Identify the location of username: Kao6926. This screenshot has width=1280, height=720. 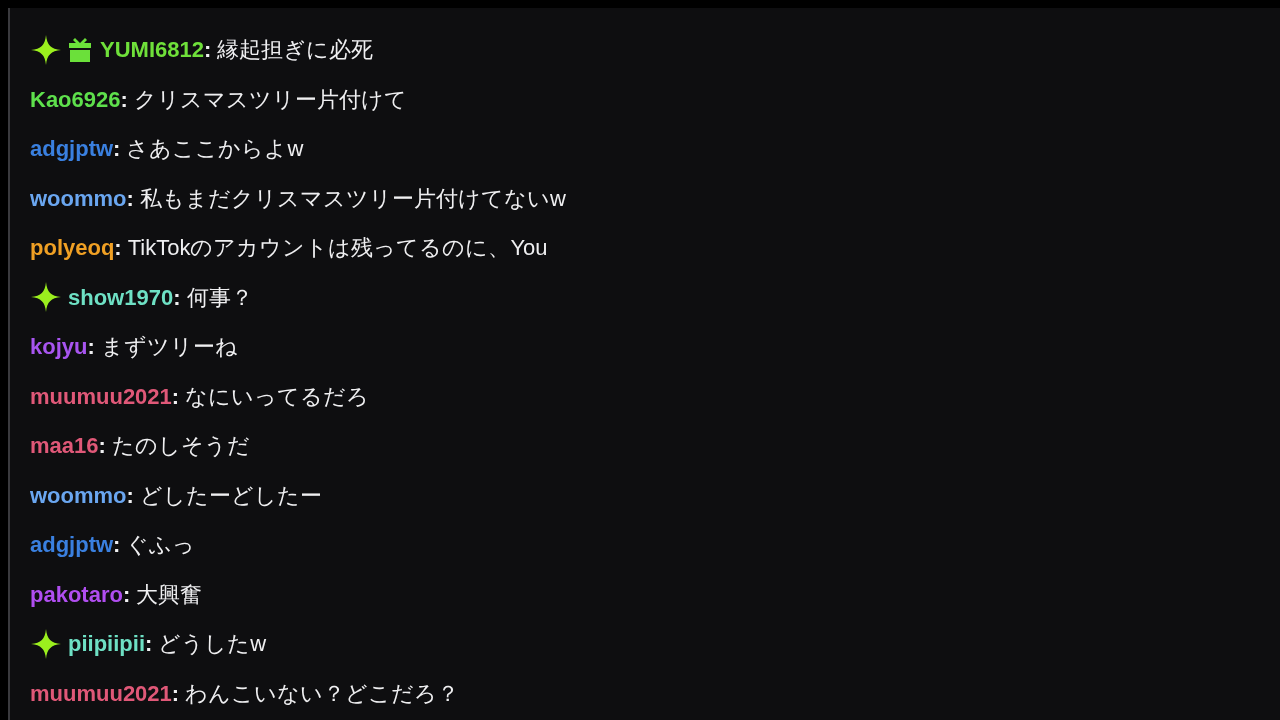
(75, 99).